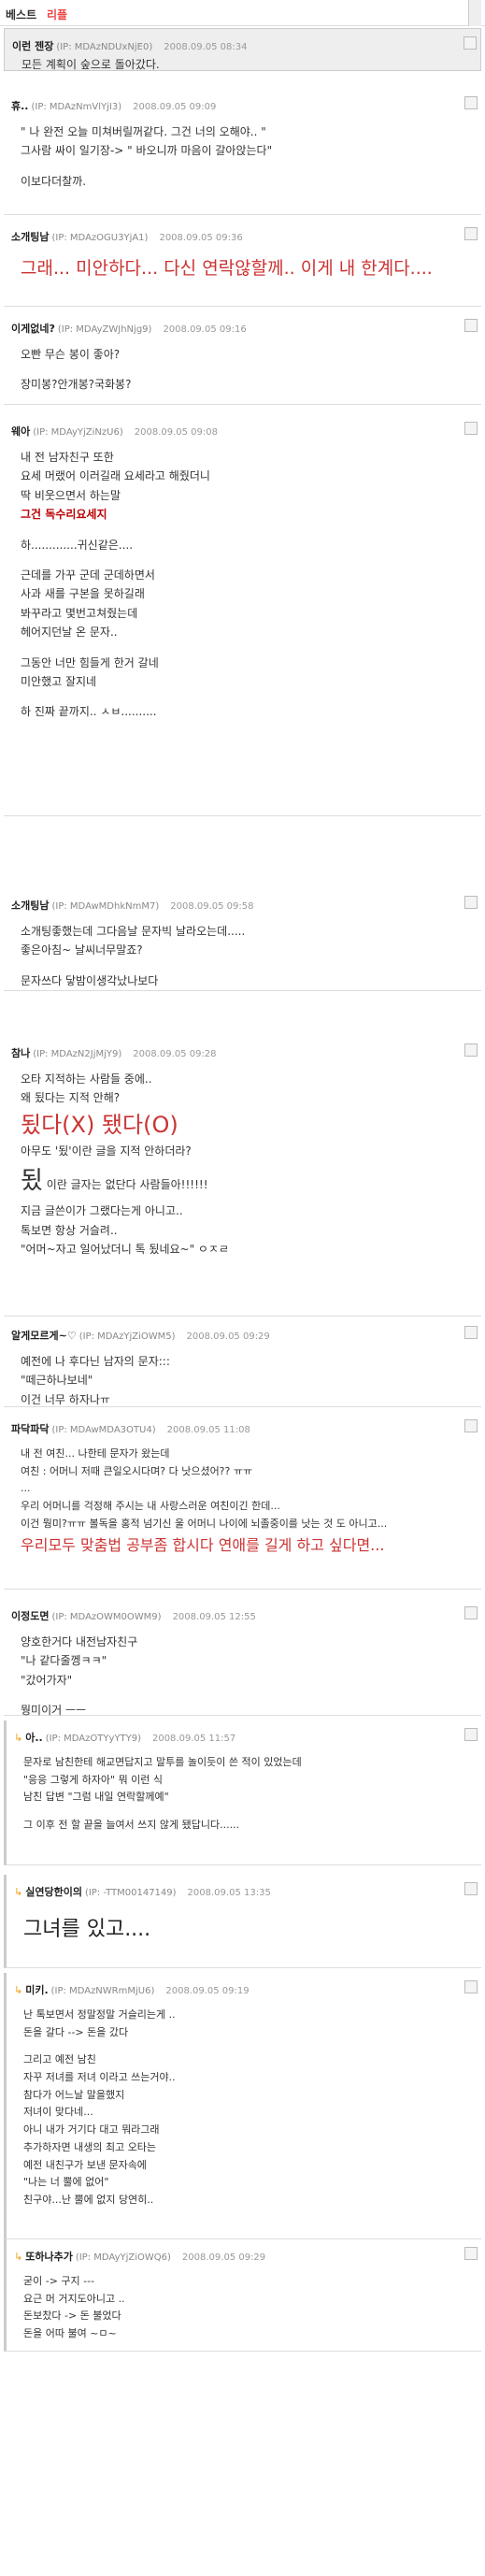  Describe the element at coordinates (64, 515) in the screenshot. I see `comment-line: 그건 독수리요세지` at that location.